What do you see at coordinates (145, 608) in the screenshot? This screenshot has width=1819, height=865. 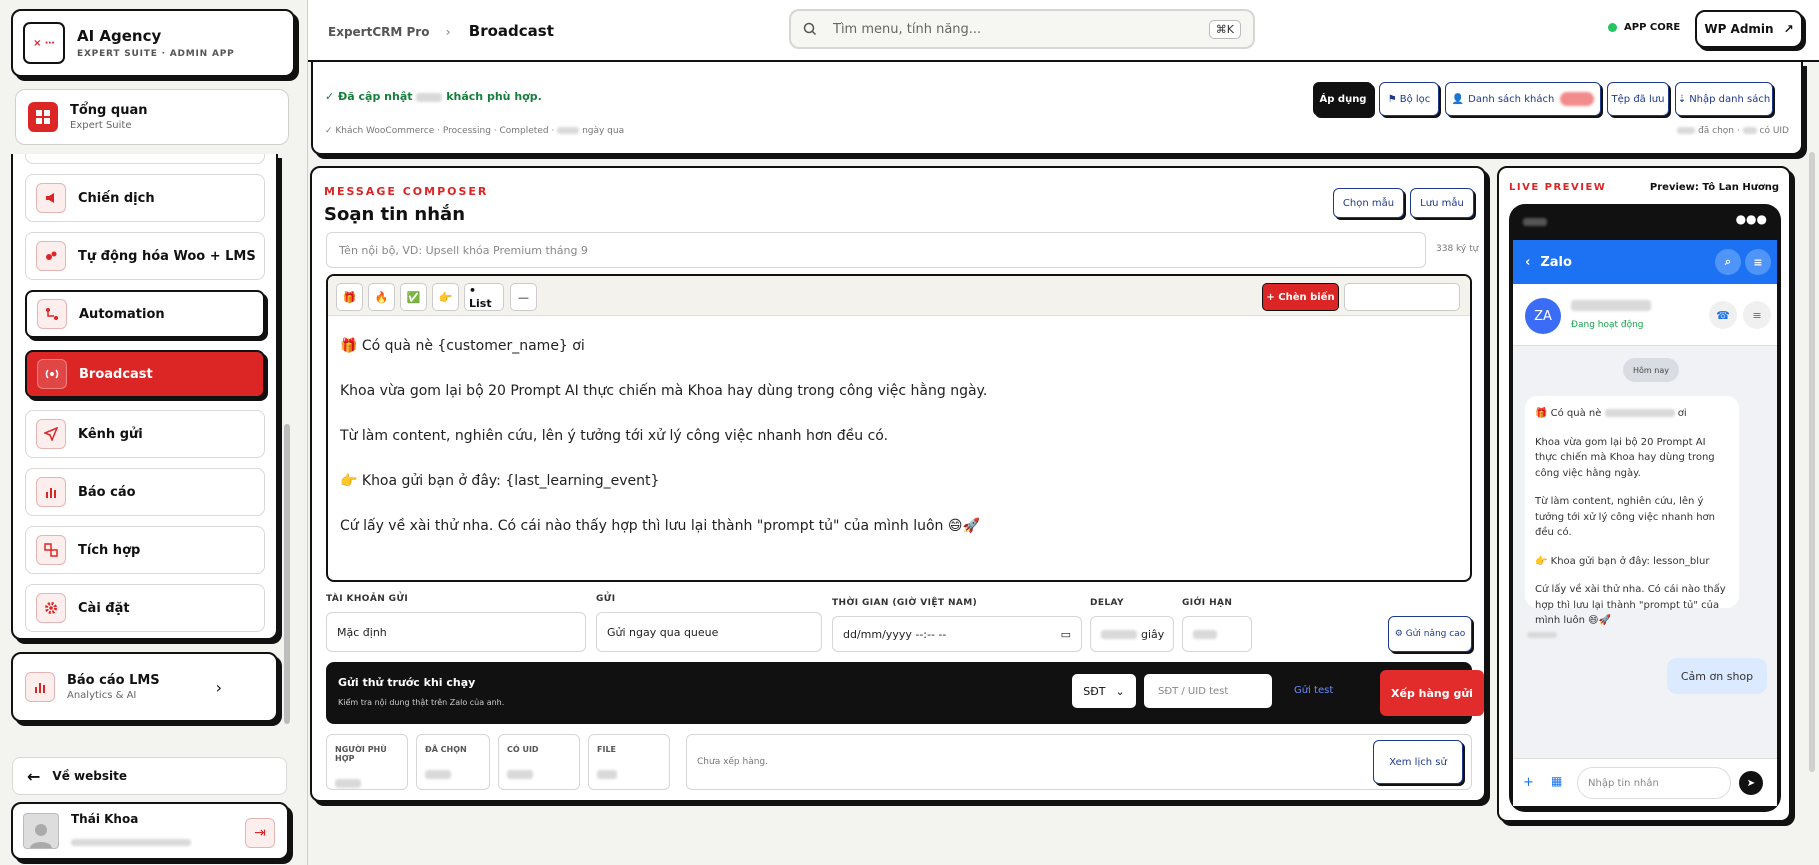 I see `sidebar-item-settings: Cài đặt` at bounding box center [145, 608].